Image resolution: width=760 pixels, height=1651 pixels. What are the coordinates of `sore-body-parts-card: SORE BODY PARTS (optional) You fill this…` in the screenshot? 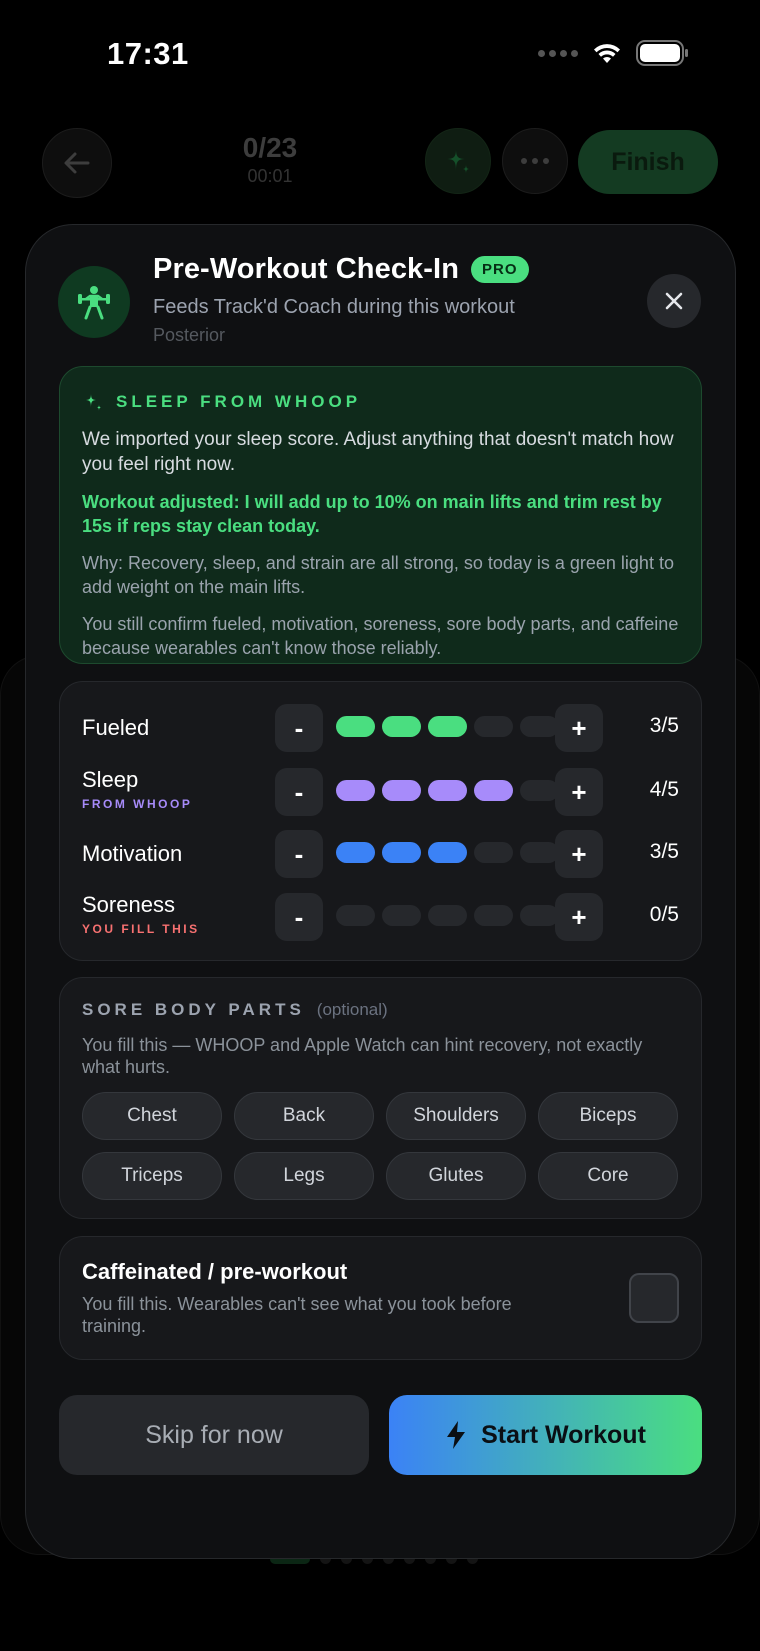 It's located at (380, 1098).